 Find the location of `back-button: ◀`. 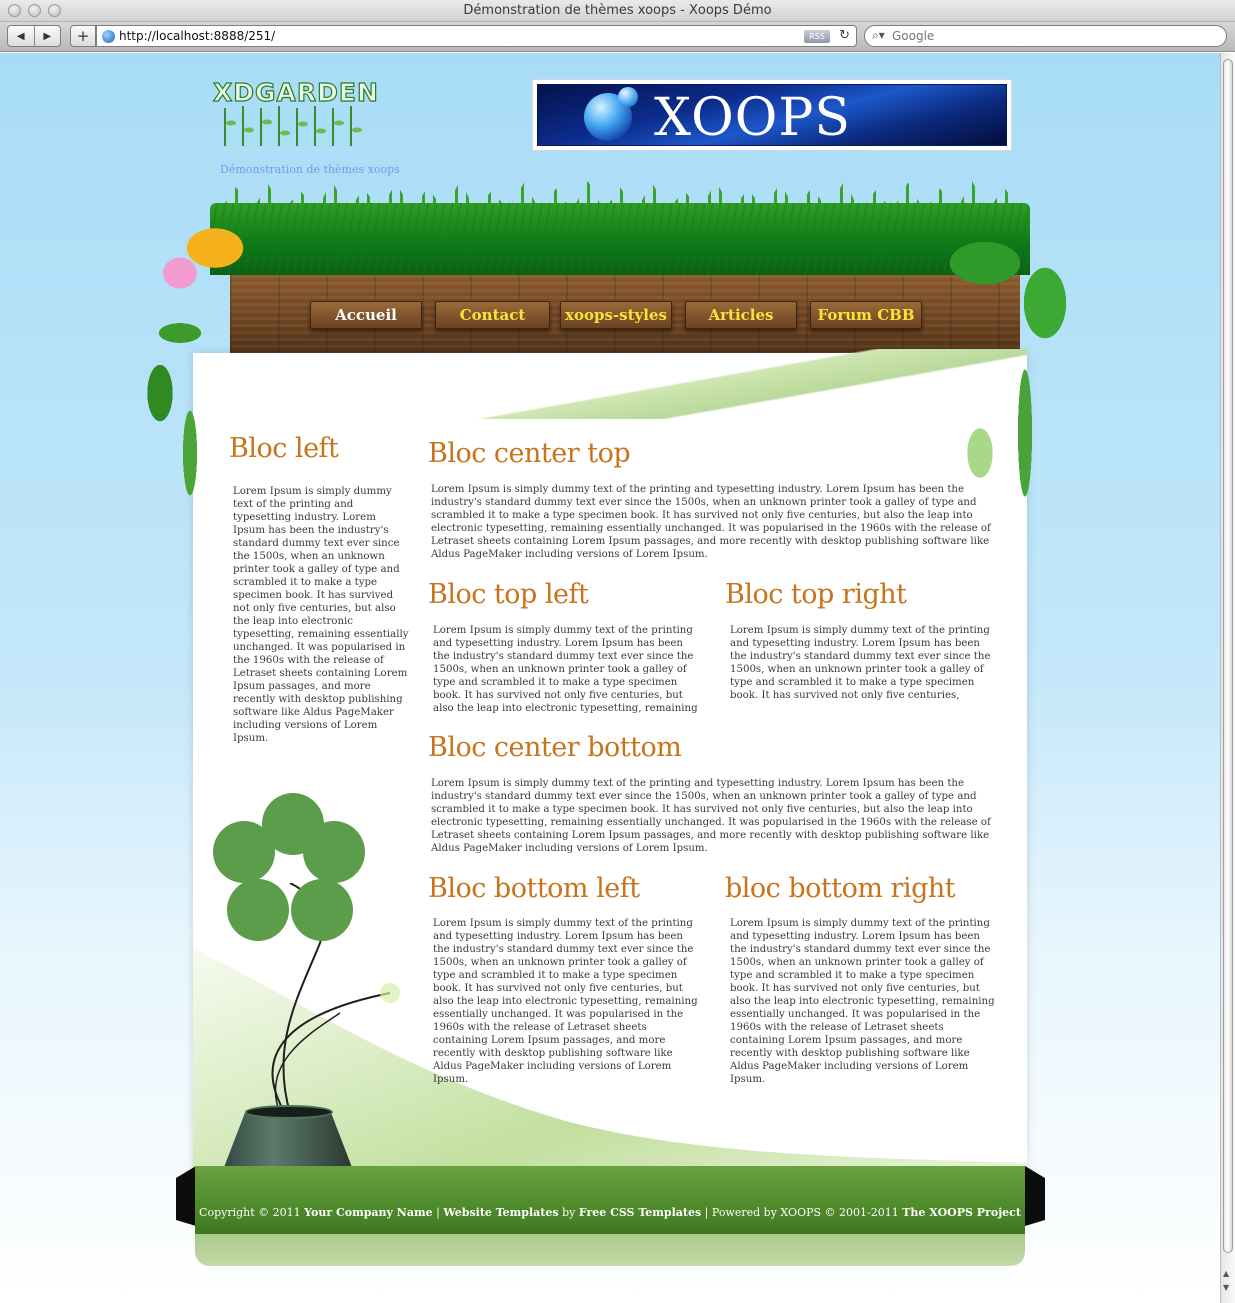

back-button: ◀ is located at coordinates (21, 36).